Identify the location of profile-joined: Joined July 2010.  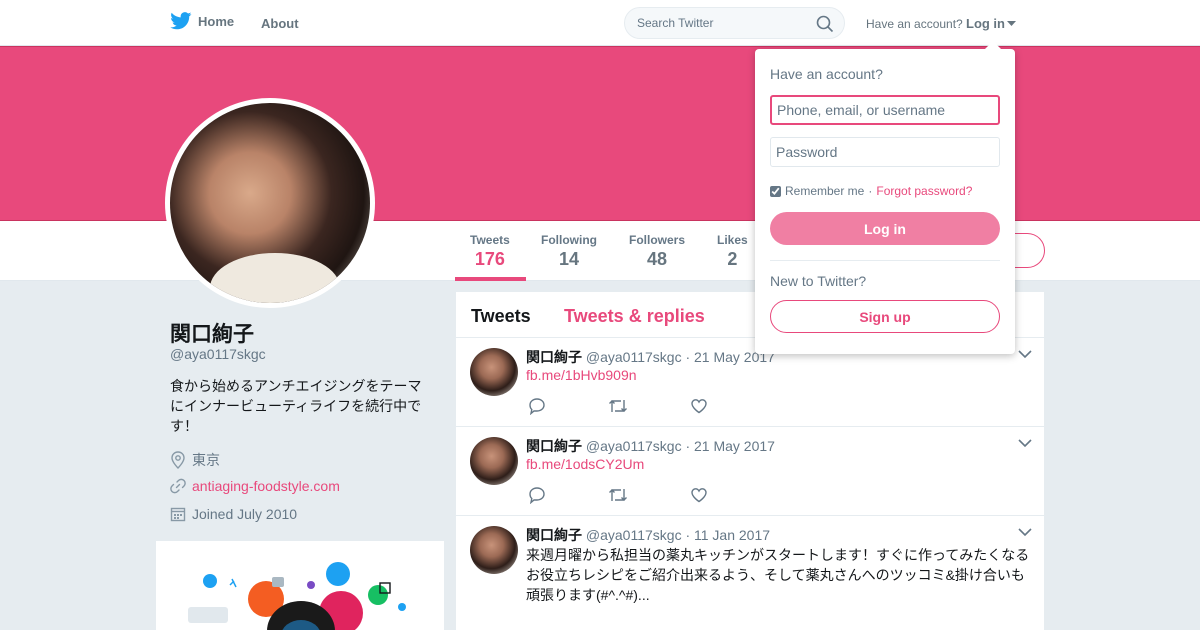
(233, 514).